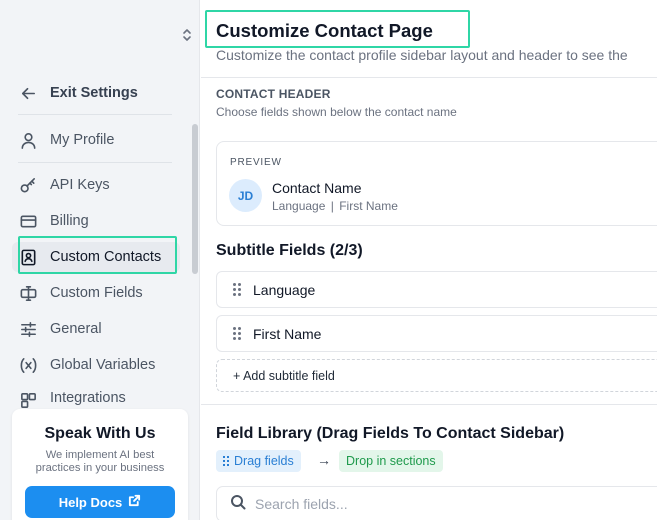 The width and height of the screenshot is (657, 520). I want to click on page-title: Customize Contact Page, so click(324, 30).